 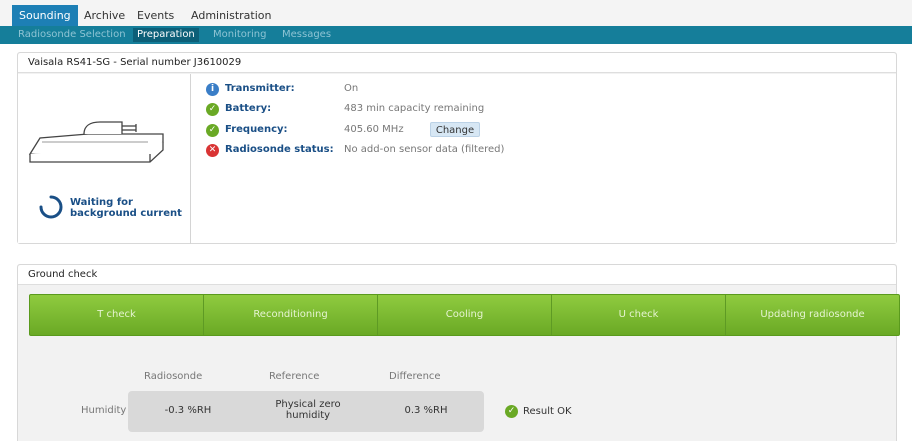 I want to click on tab-administration: Administration, so click(x=231, y=16).